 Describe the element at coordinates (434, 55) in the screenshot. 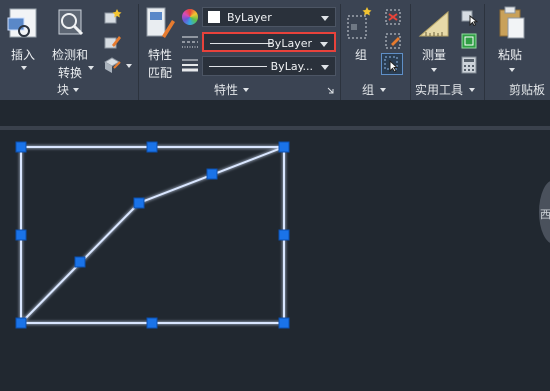

I see `measure-label: 测量` at that location.